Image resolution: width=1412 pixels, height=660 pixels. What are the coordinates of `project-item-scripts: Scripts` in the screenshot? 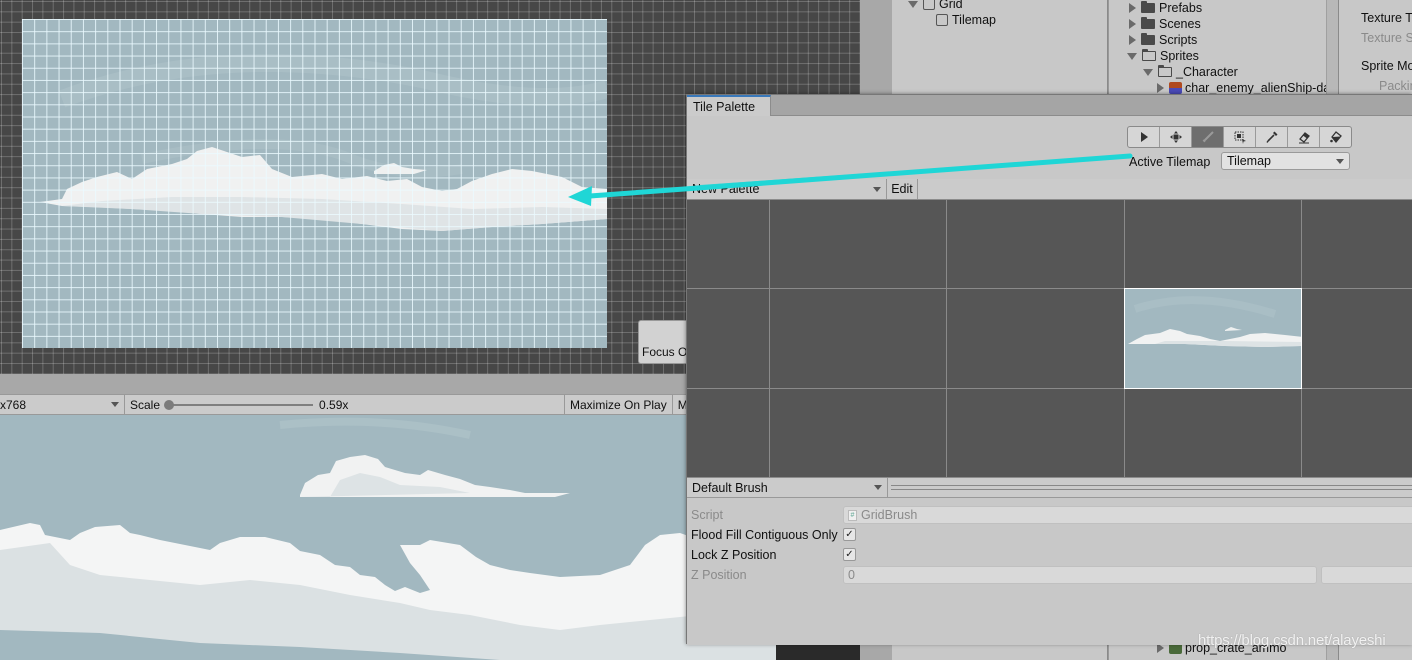 It's located at (1163, 40).